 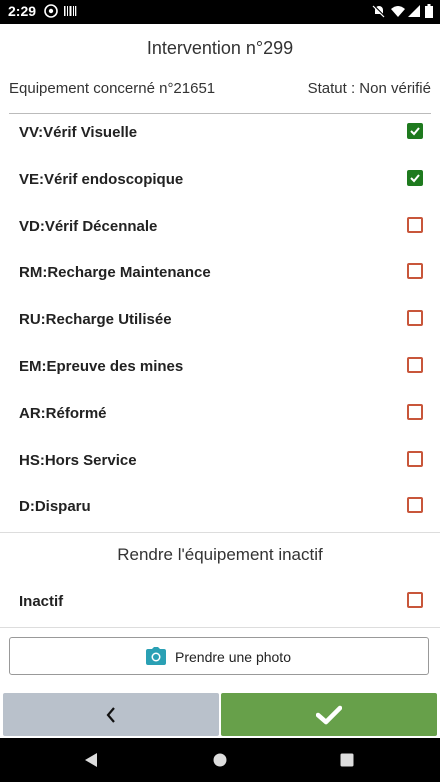 I want to click on inactive-row: Inactif, so click(x=220, y=602).